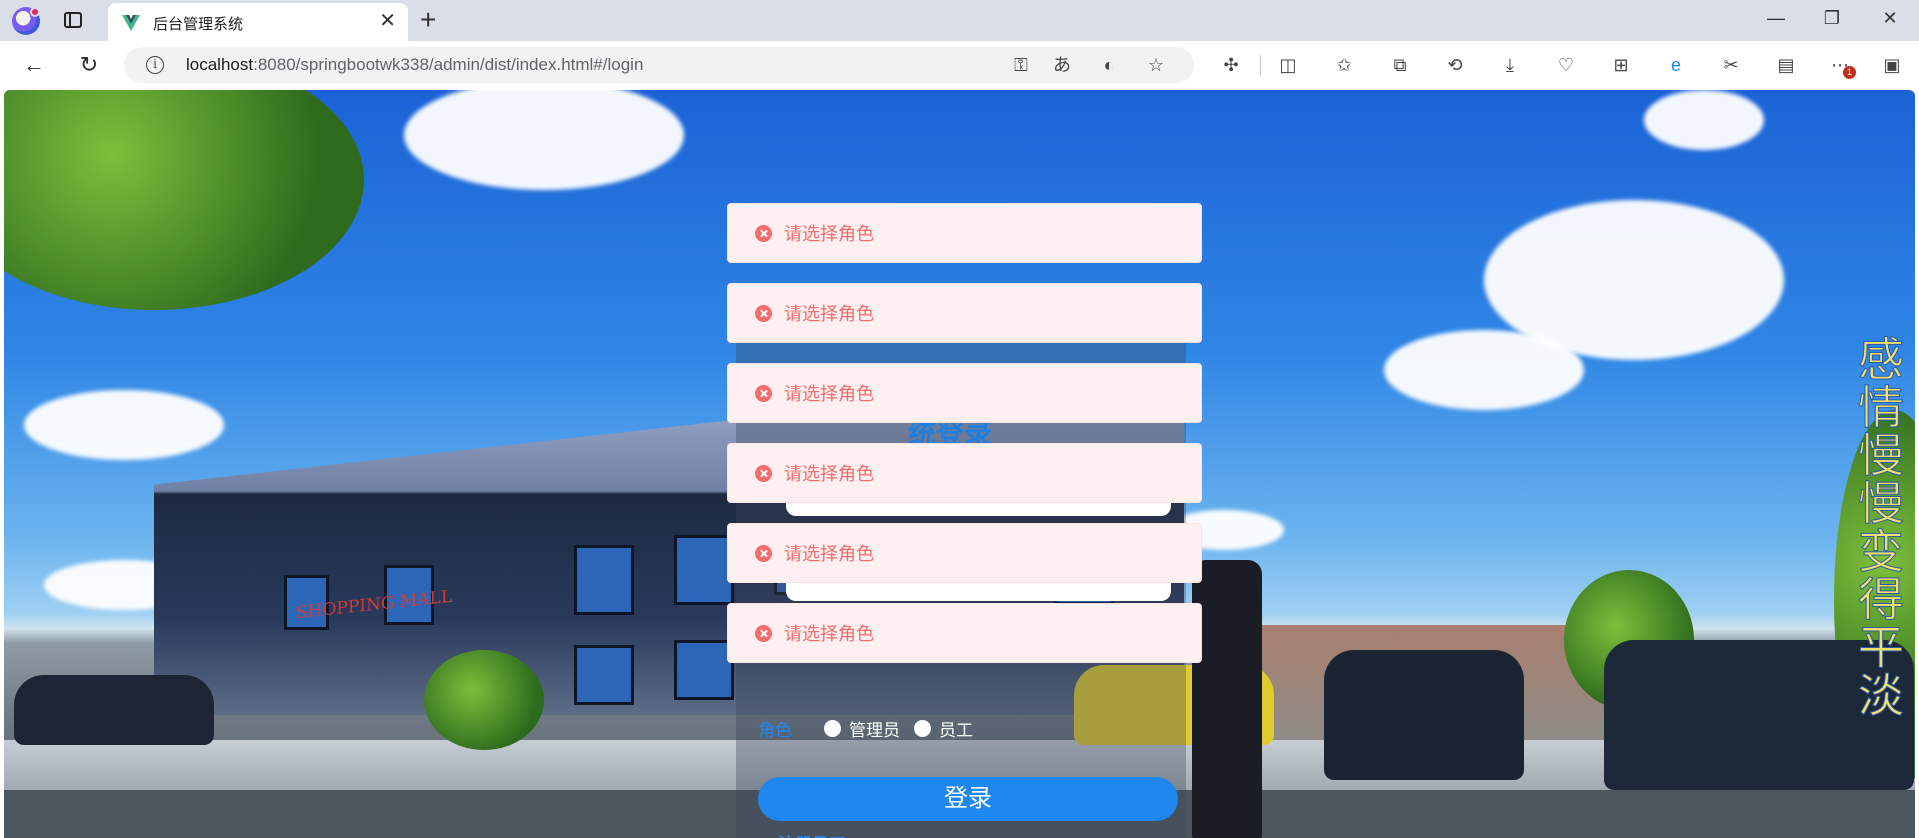  Describe the element at coordinates (959, 20) in the screenshot. I see `browser-tab-strip: 后台管理系统 ✕ + — ❐ ✕` at that location.